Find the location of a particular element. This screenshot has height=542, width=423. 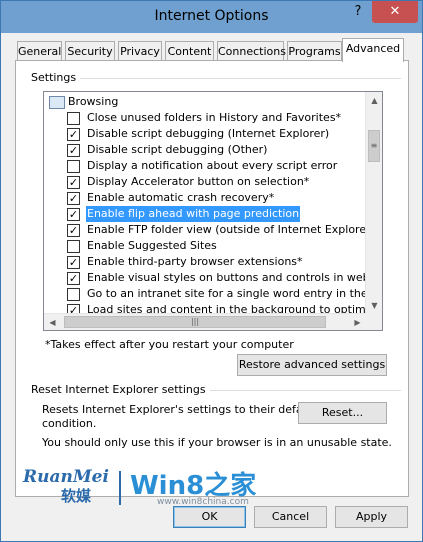

category-label: Browsing is located at coordinates (93, 101).